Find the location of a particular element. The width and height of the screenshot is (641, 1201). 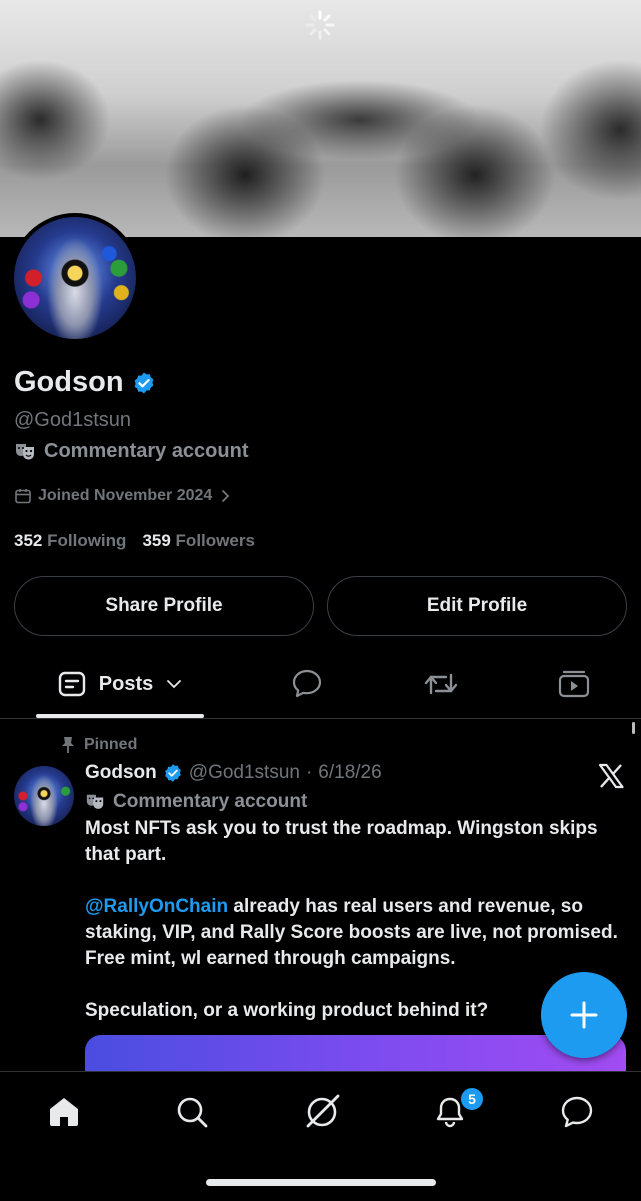

chevron-right-icon is located at coordinates (226, 496).